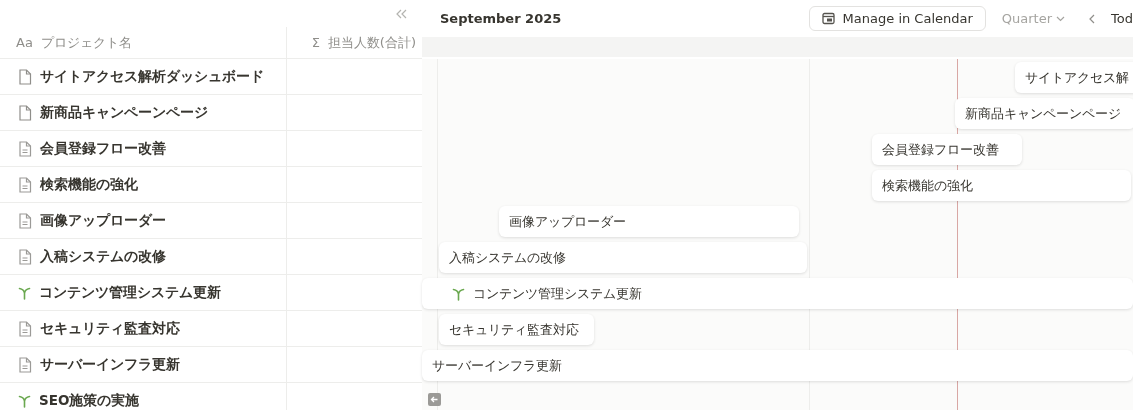  What do you see at coordinates (110, 364) in the screenshot?
I see `project-name: サーバーインフラ更新` at bounding box center [110, 364].